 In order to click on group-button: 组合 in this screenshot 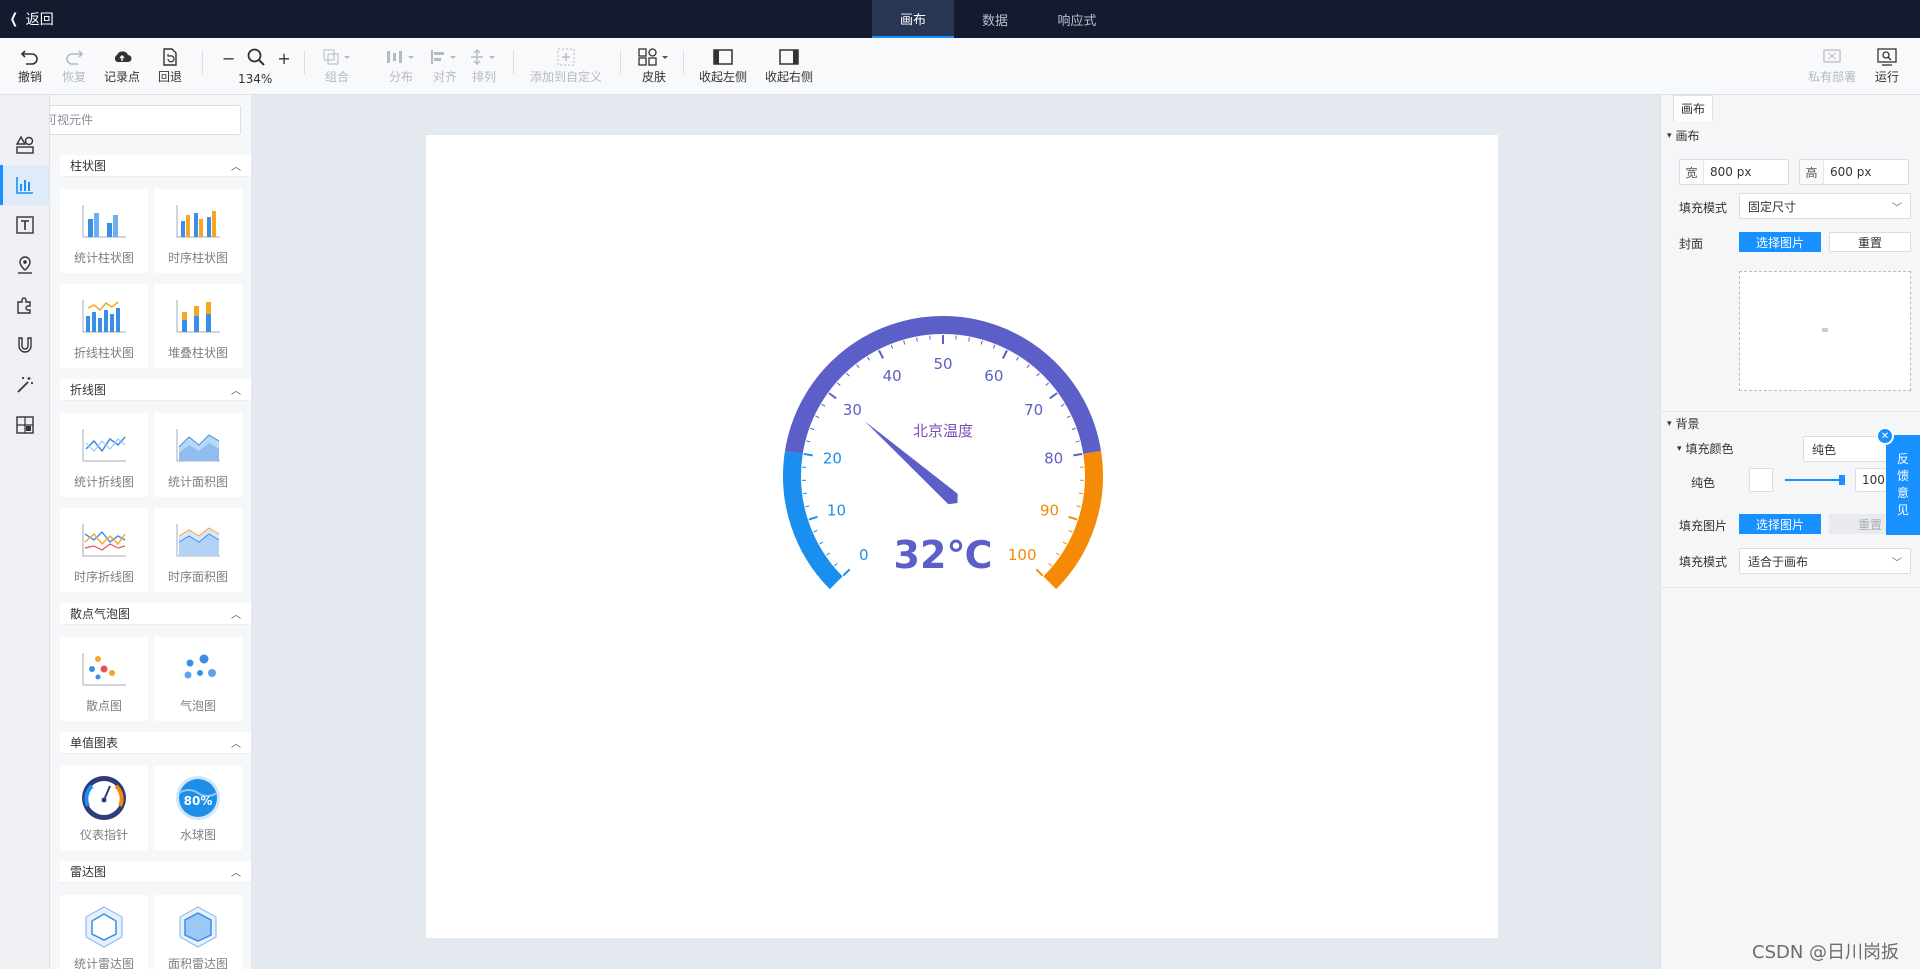, I will do `click(337, 65)`.